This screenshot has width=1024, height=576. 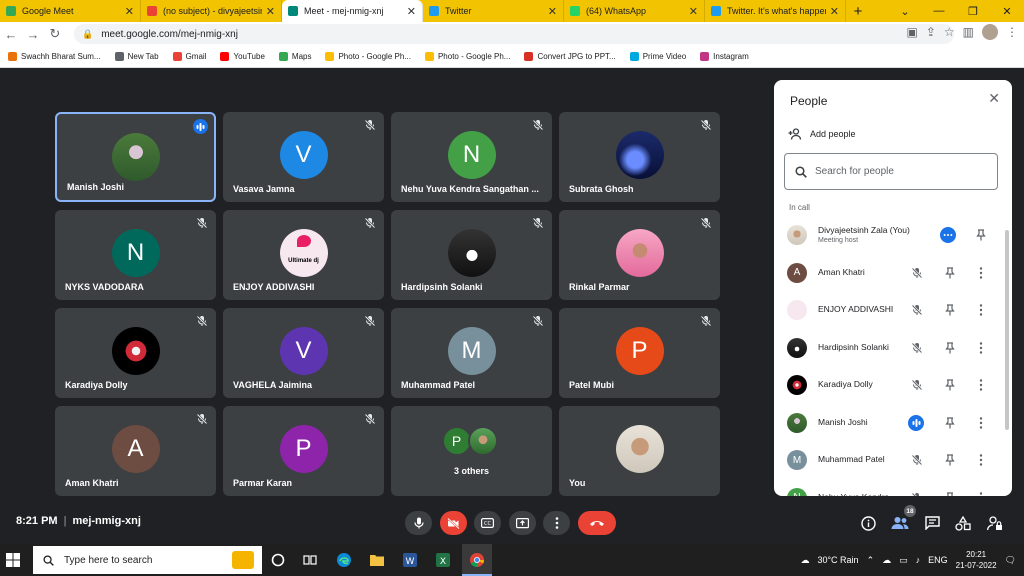 What do you see at coordinates (893, 274) in the screenshot?
I see `participant-row: A Aman Khatri` at bounding box center [893, 274].